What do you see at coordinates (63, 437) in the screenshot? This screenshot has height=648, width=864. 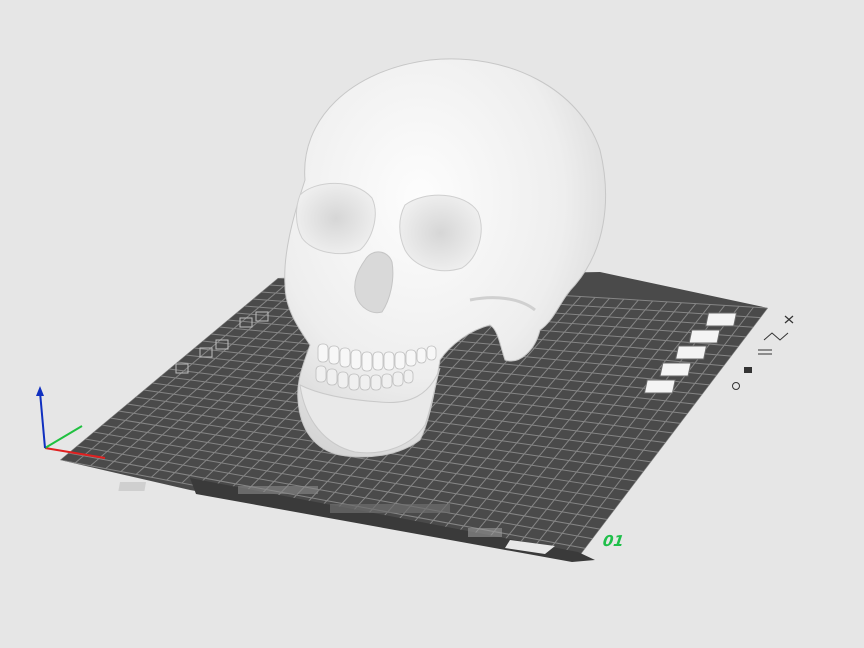 I see `y-axis` at bounding box center [63, 437].